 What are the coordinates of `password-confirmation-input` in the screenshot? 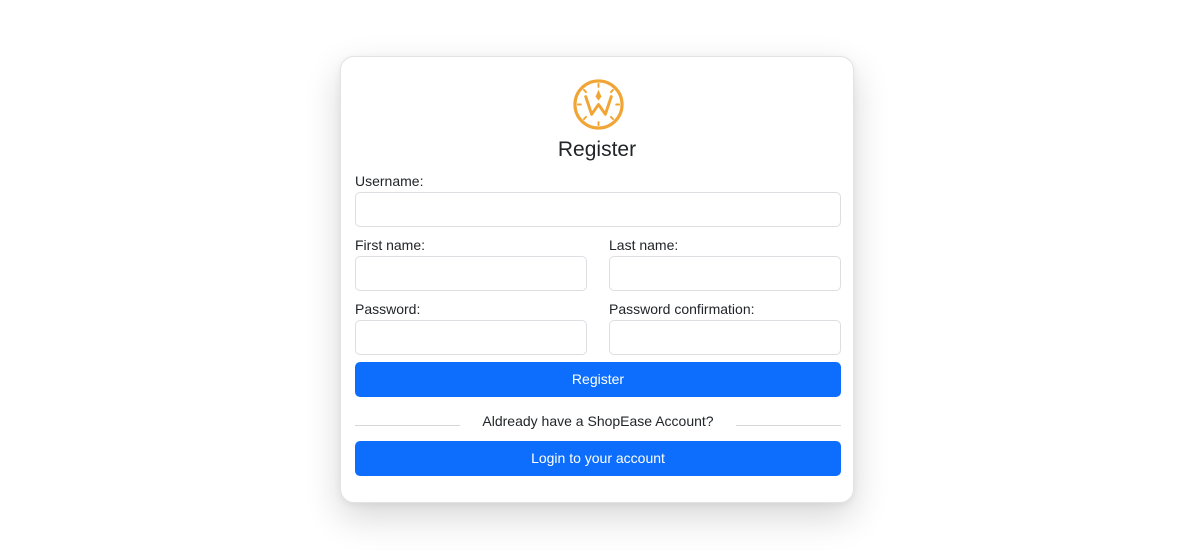 It's located at (725, 337).